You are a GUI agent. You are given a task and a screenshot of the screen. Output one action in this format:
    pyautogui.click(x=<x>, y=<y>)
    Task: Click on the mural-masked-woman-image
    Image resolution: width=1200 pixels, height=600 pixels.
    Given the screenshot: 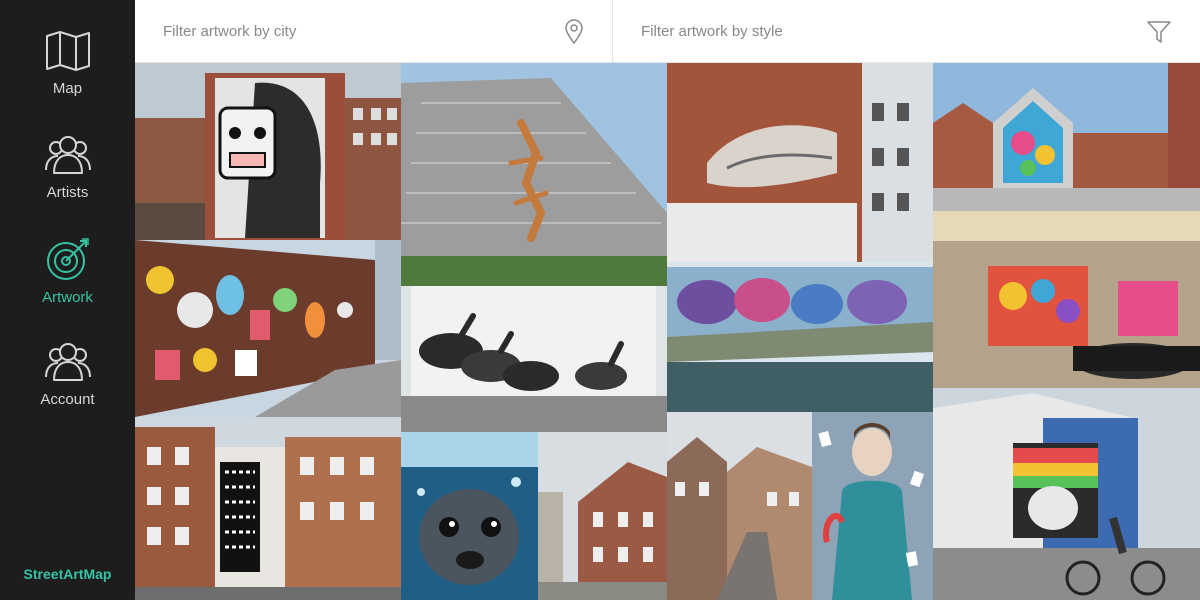 What is the action you would take?
    pyautogui.click(x=268, y=151)
    